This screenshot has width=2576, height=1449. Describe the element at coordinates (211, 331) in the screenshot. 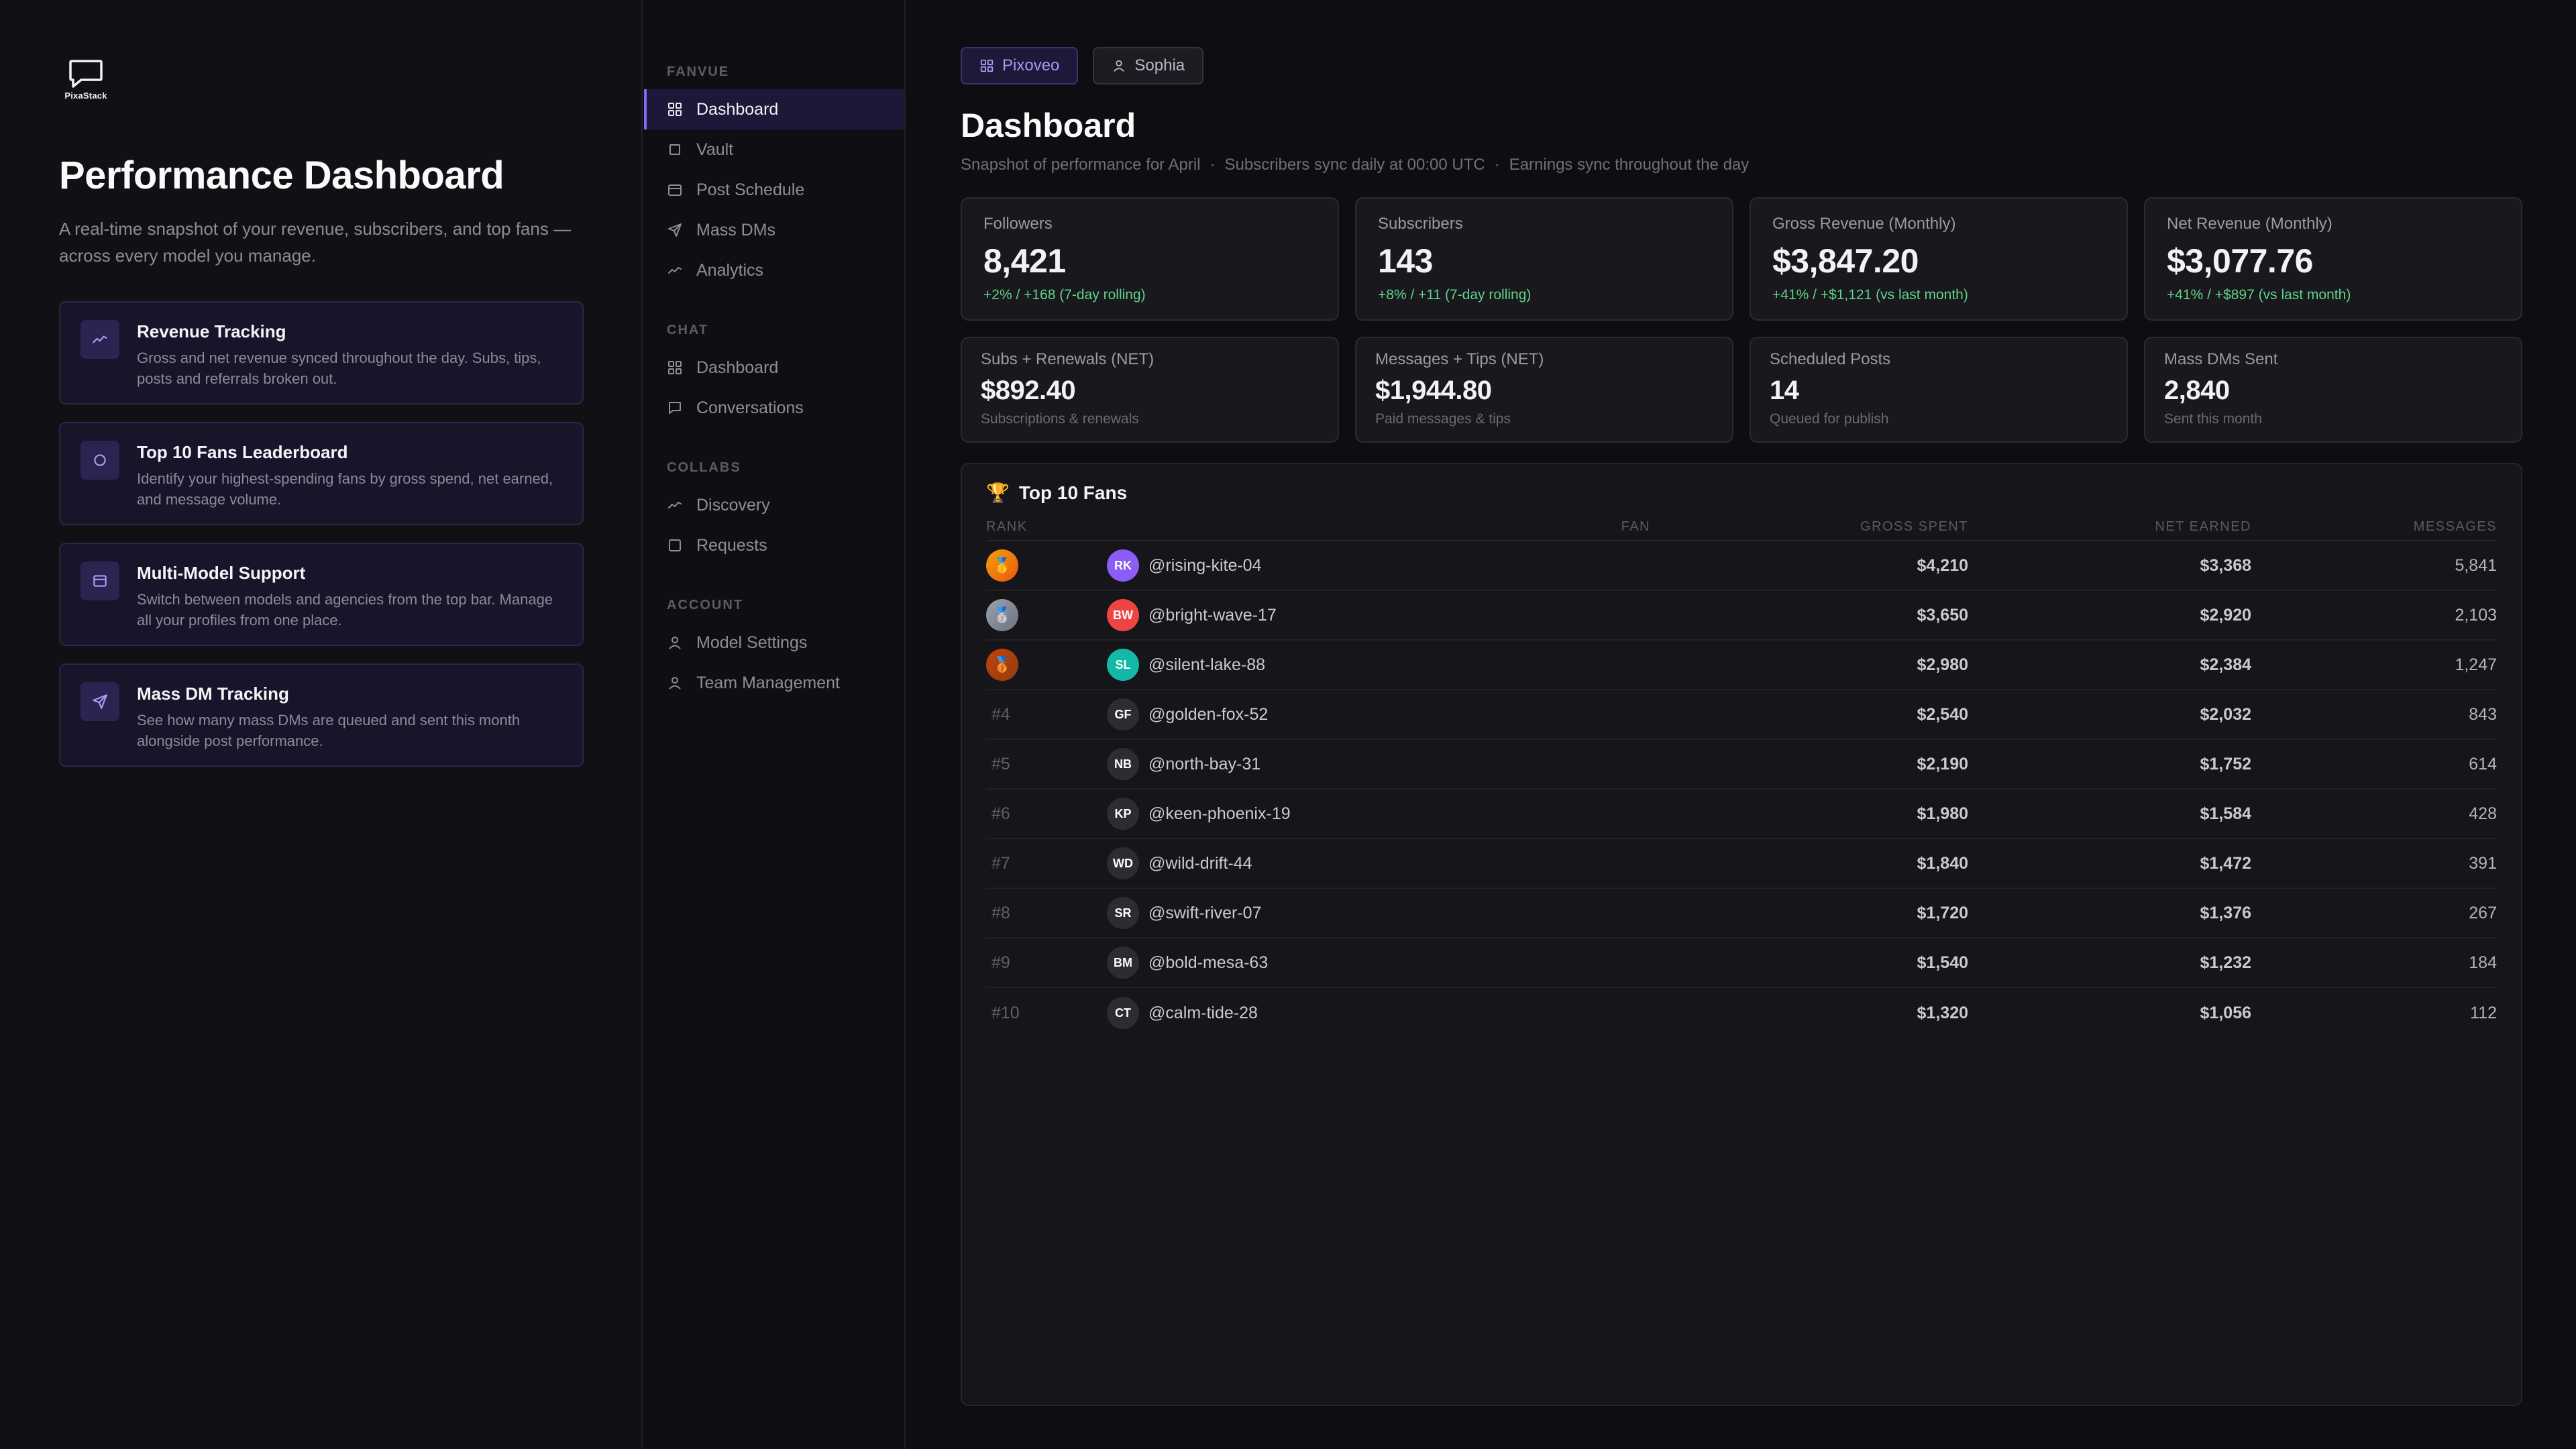

I see `feature-title: Revenue Tracking` at that location.